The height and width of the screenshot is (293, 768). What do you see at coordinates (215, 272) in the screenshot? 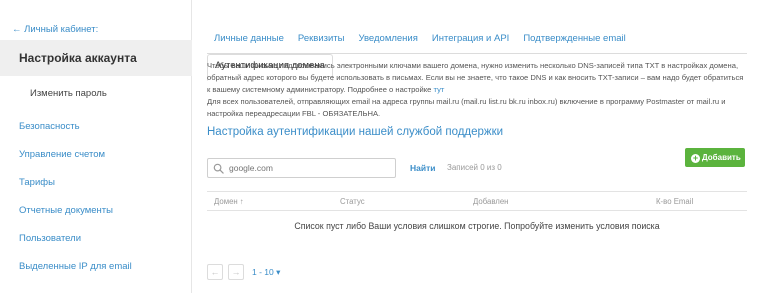
I see `prev-page-button: ←` at bounding box center [215, 272].